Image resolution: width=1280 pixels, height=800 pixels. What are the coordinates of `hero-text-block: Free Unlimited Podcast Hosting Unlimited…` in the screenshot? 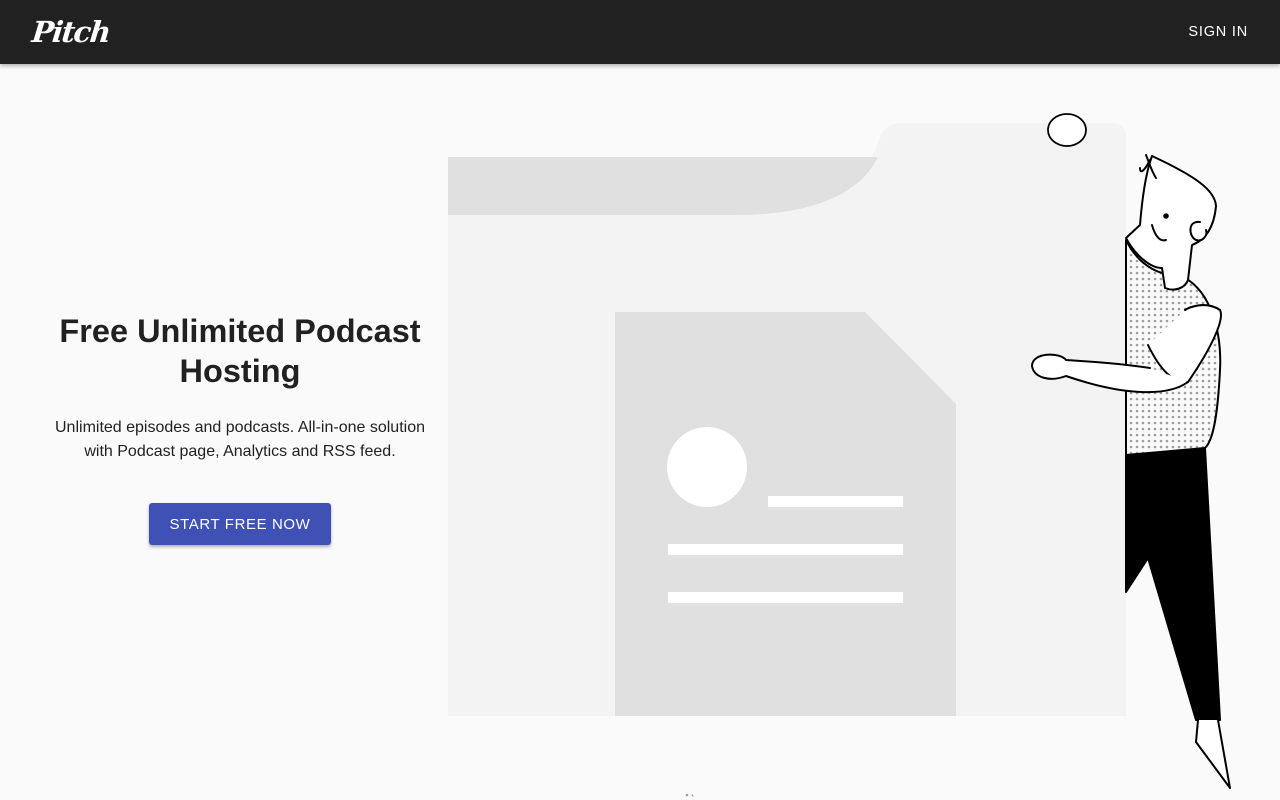 It's located at (240, 428).